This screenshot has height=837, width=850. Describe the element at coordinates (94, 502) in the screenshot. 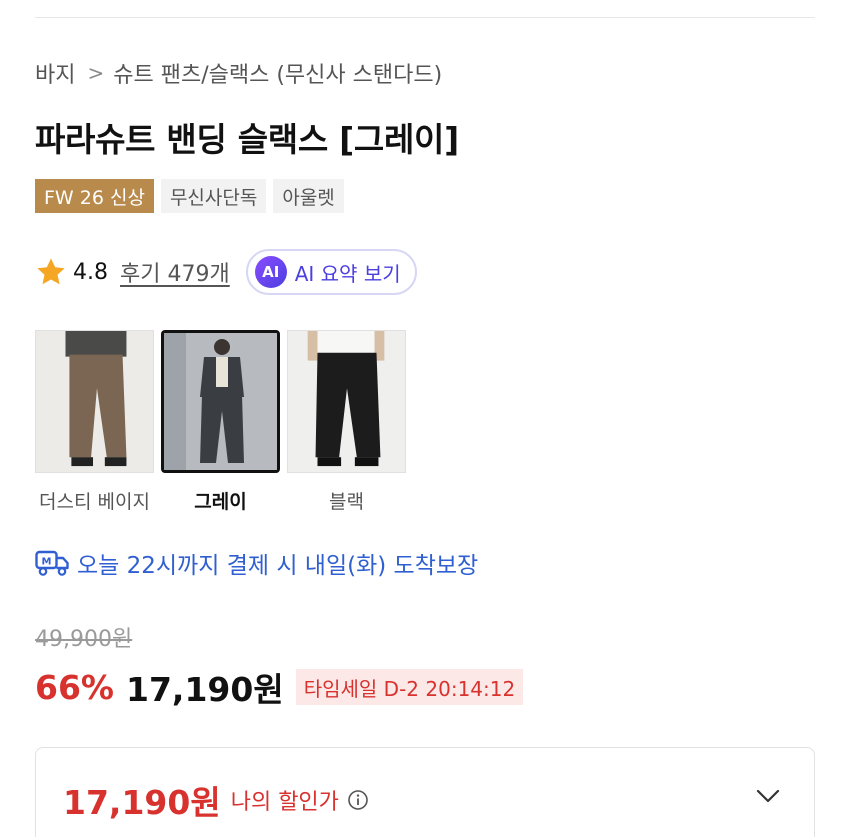

I see `color-label: 더스티 베이지` at that location.